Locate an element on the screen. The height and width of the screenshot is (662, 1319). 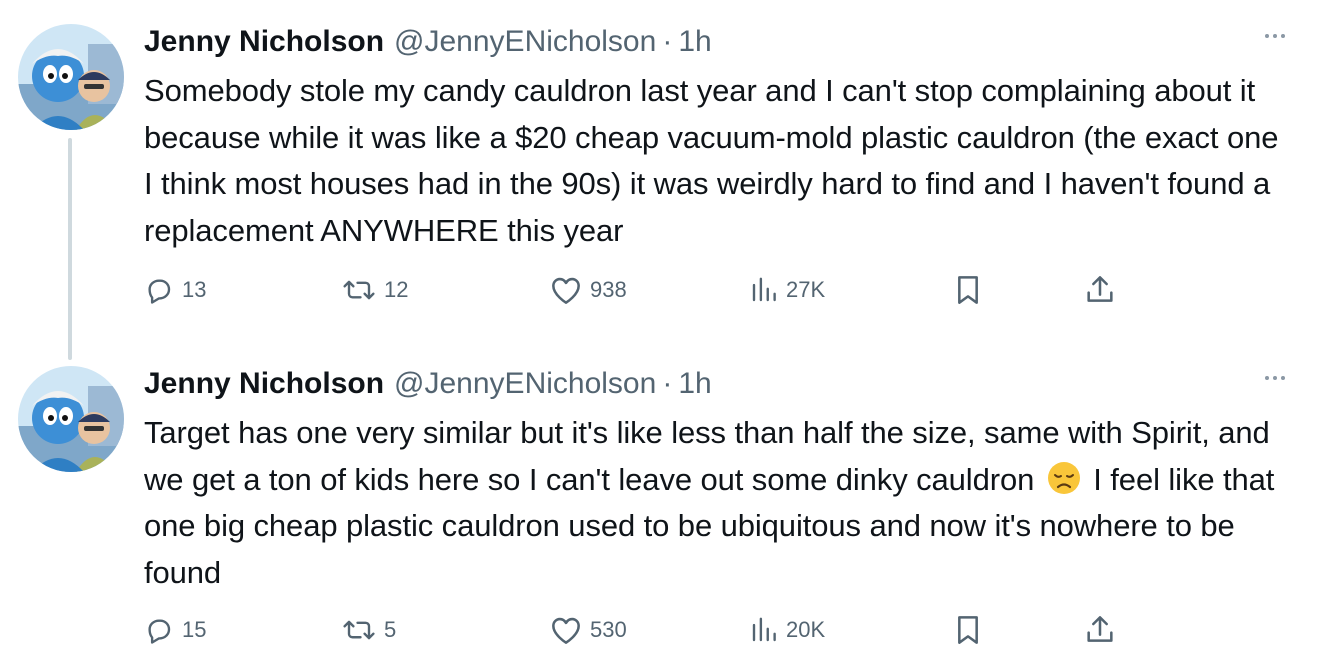
repost-button: 12 is located at coordinates (375, 290).